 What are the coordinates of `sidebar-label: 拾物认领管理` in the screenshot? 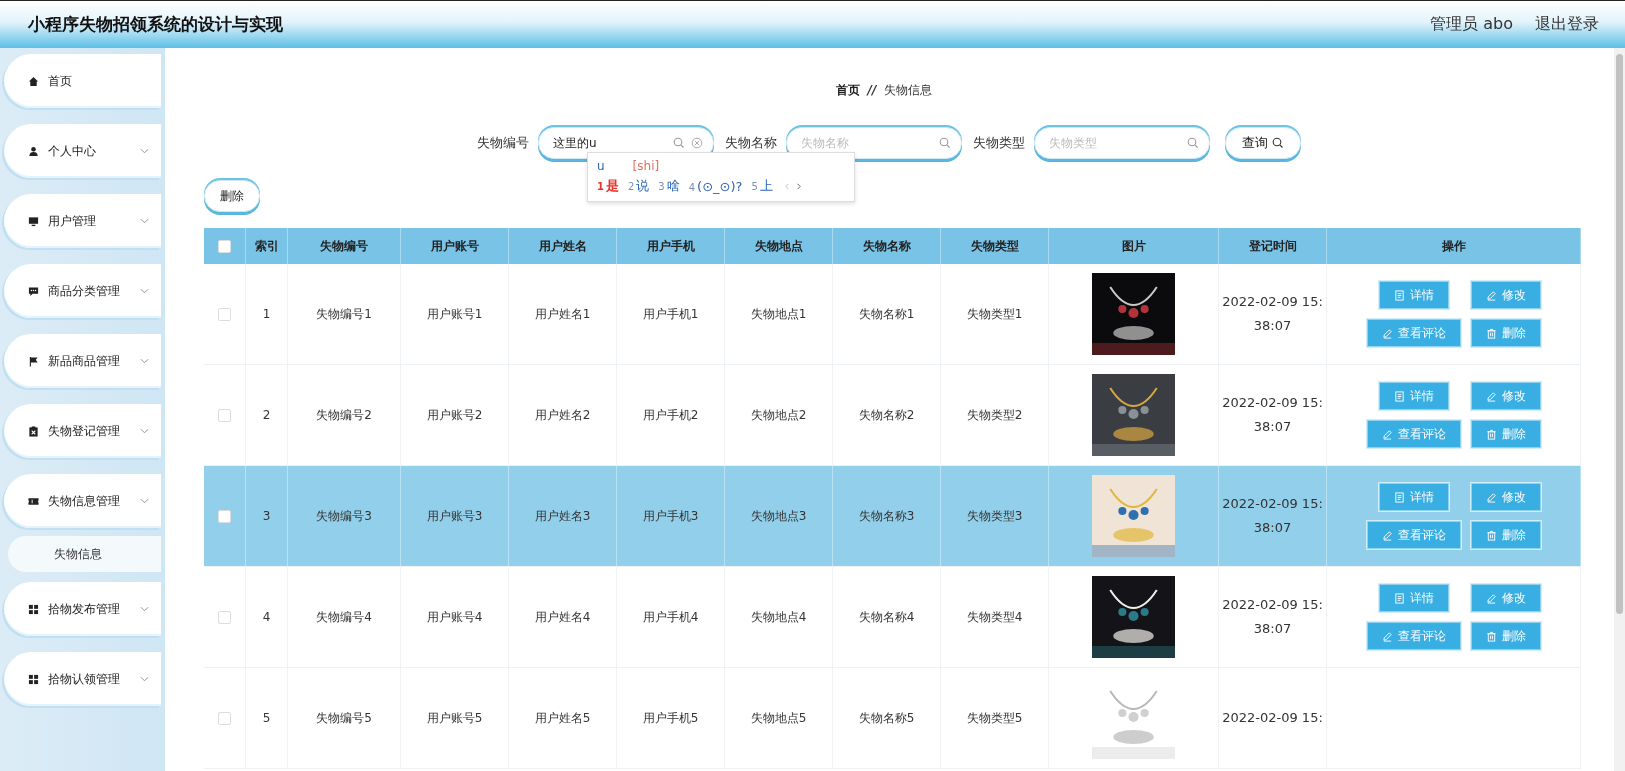 It's located at (84, 679).